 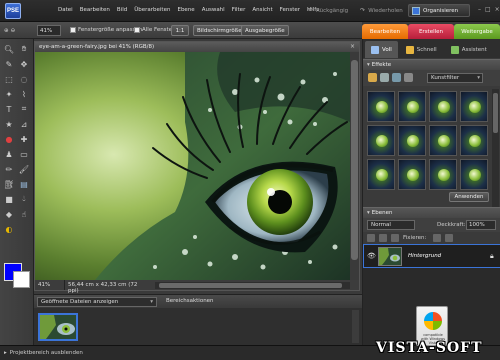 I want to click on bin-scrollbar, so click(x=355, y=326).